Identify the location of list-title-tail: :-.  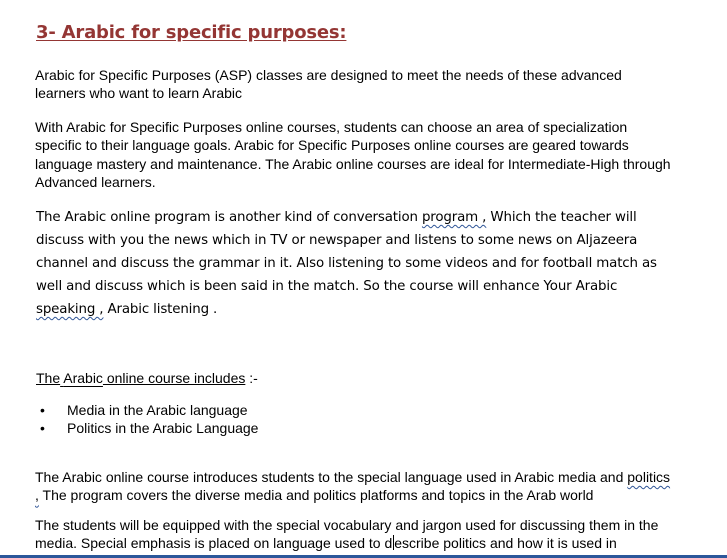
(251, 378).